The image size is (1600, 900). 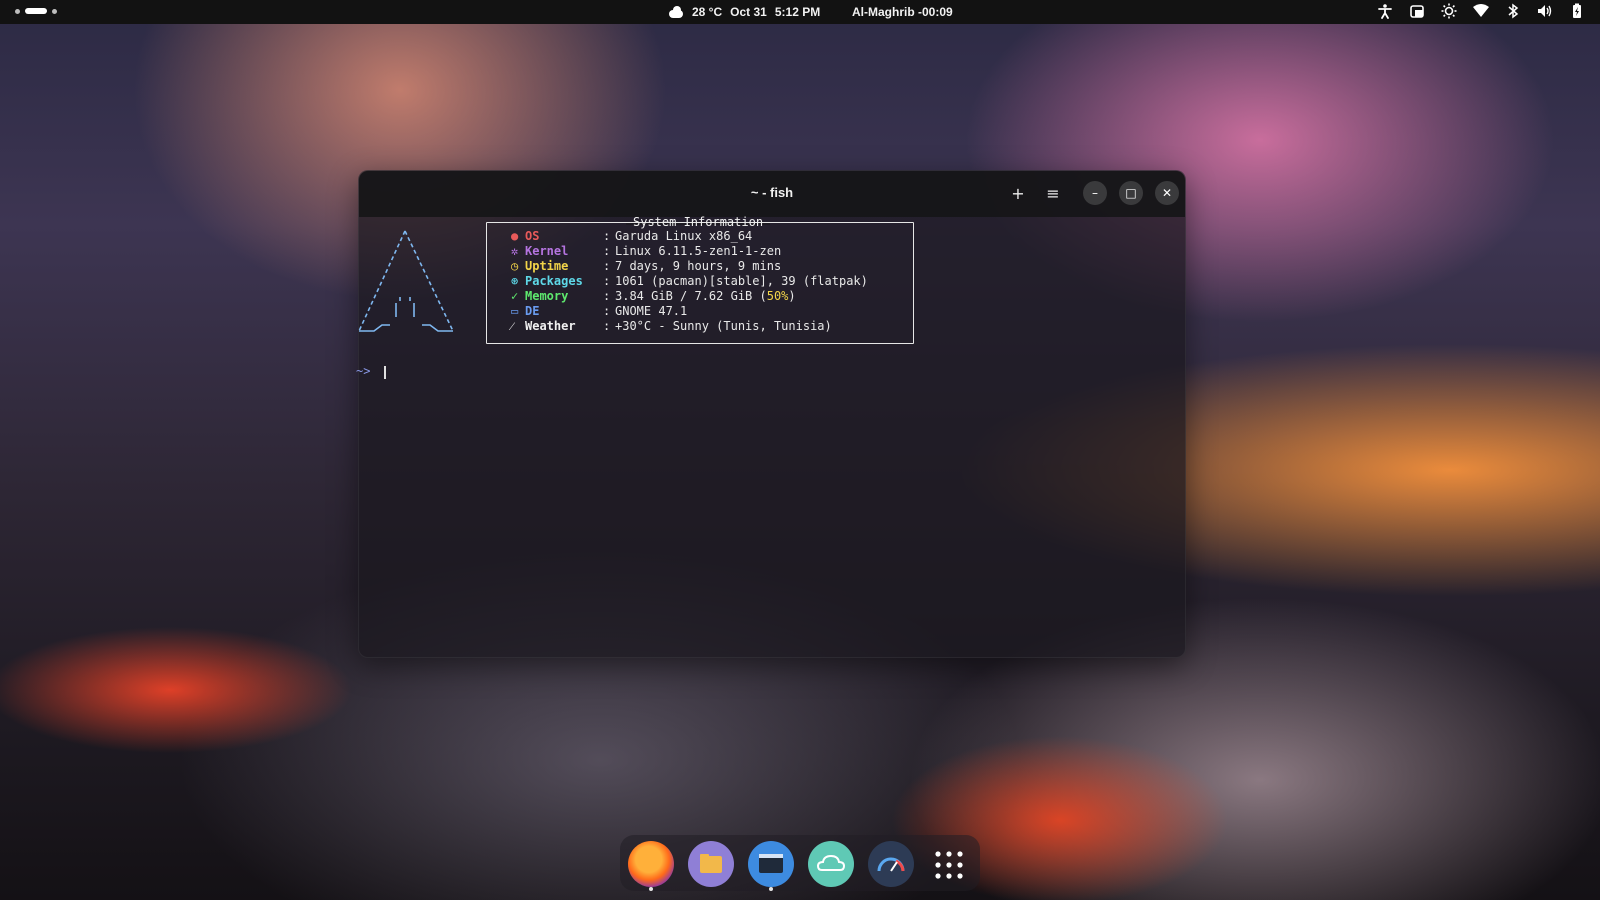 I want to click on info-key: OS, so click(x=532, y=236).